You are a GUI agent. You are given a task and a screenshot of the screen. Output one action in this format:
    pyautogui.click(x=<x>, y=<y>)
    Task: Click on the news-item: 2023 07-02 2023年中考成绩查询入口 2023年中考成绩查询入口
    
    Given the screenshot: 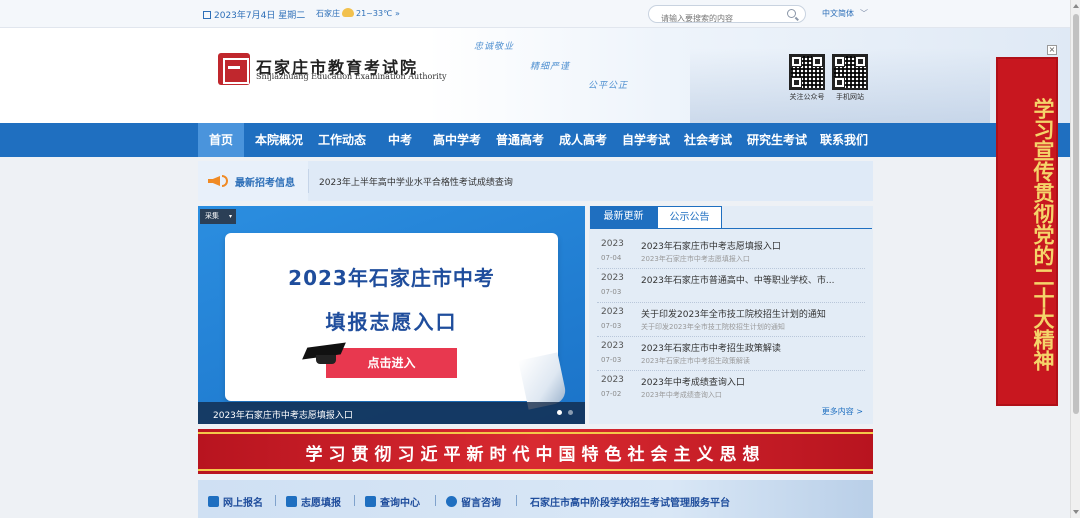 What is the action you would take?
    pyautogui.click(x=731, y=388)
    